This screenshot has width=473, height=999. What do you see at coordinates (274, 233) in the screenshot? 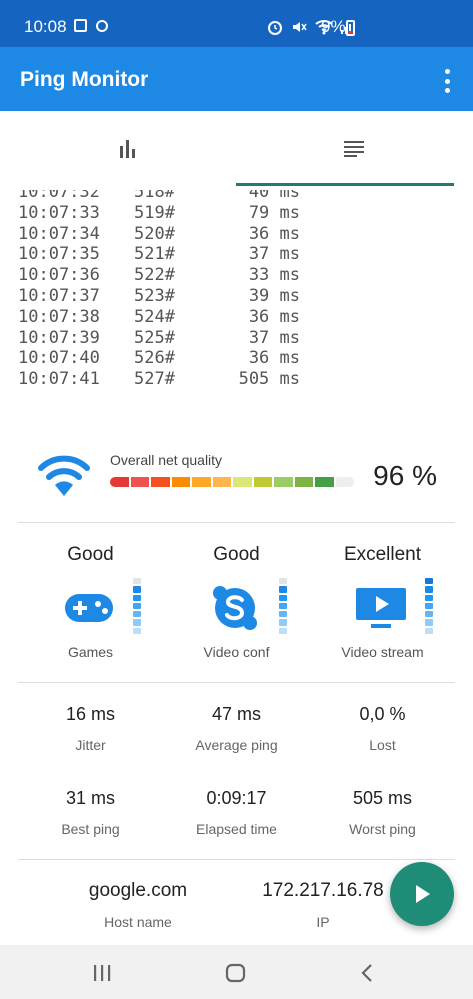
I see `log-latency: 36 ms` at bounding box center [274, 233].